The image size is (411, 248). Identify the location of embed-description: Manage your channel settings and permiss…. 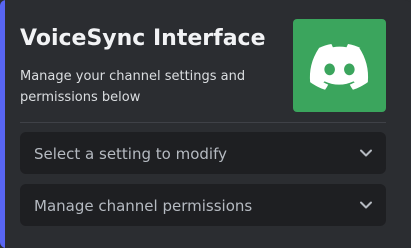
(133, 87).